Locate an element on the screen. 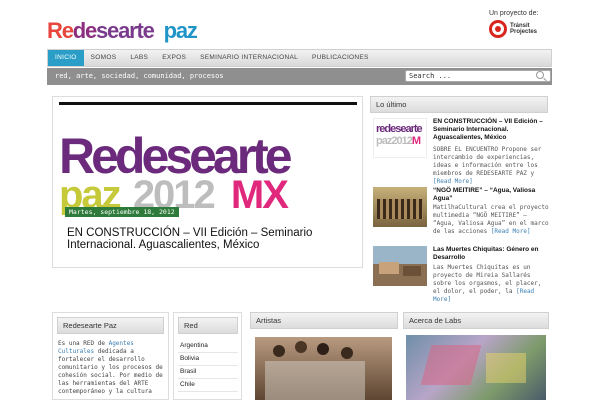 The width and height of the screenshot is (600, 400). country-item-chile: Chile is located at coordinates (208, 385).